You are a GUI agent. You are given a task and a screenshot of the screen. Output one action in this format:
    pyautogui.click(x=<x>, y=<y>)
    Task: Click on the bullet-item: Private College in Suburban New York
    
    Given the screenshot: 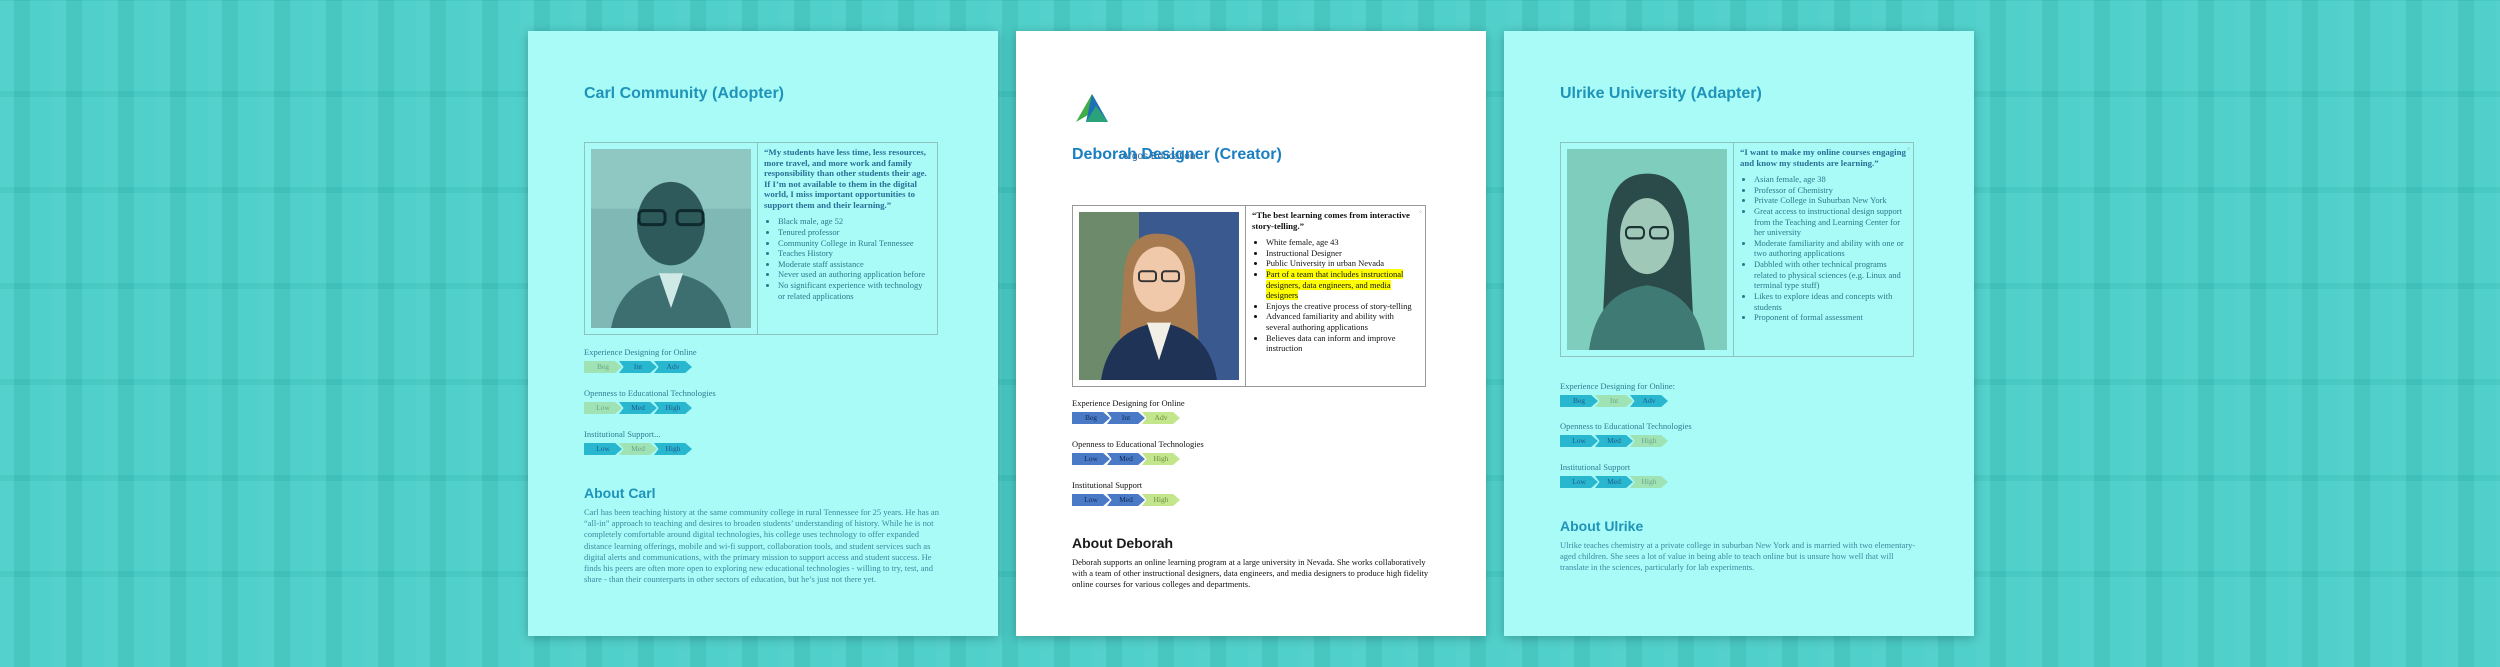 What is the action you would take?
    pyautogui.click(x=1830, y=200)
    